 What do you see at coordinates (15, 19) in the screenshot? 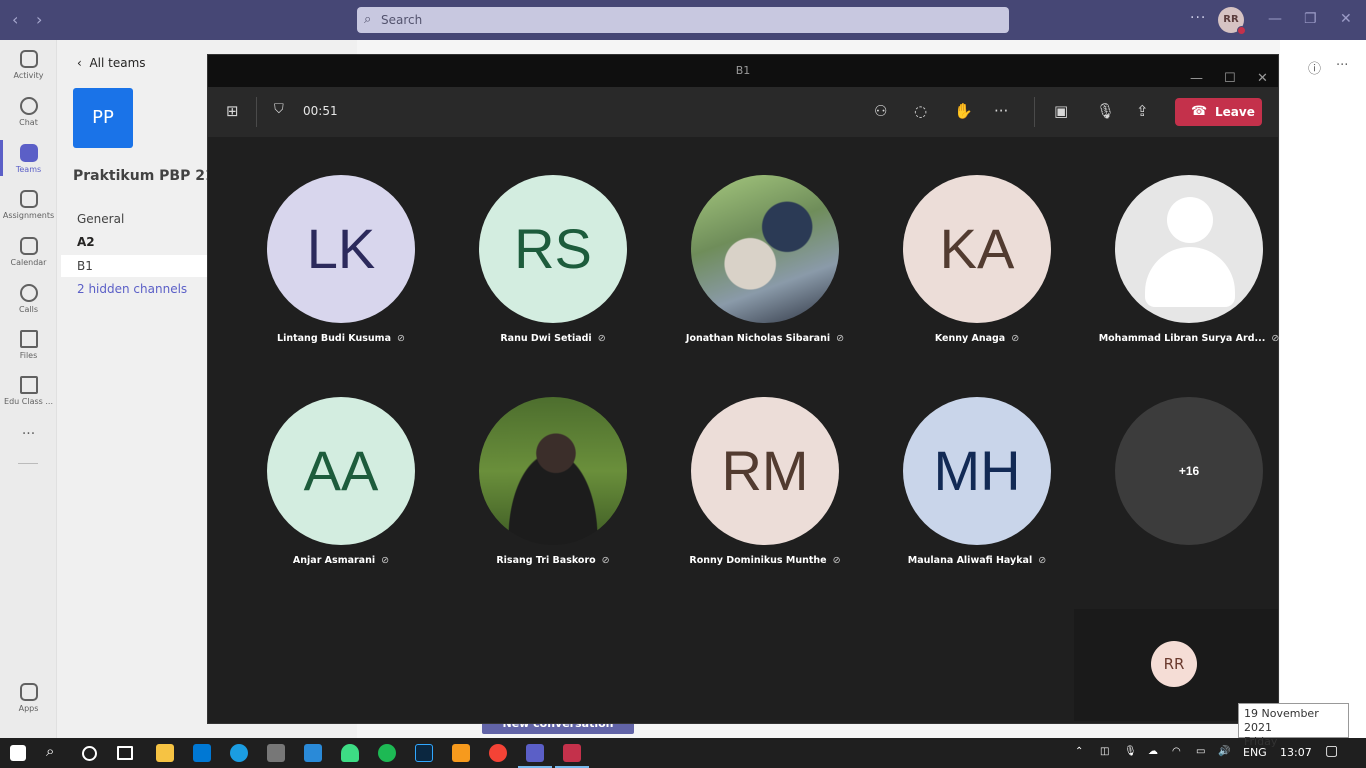
I see `back-arrow-icon: ‹` at bounding box center [15, 19].